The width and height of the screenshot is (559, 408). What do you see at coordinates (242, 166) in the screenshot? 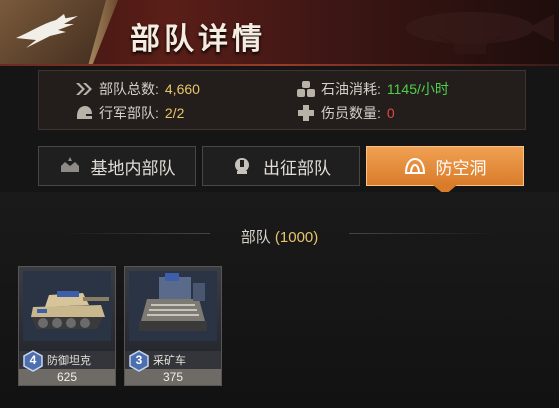
I see `march-icon` at bounding box center [242, 166].